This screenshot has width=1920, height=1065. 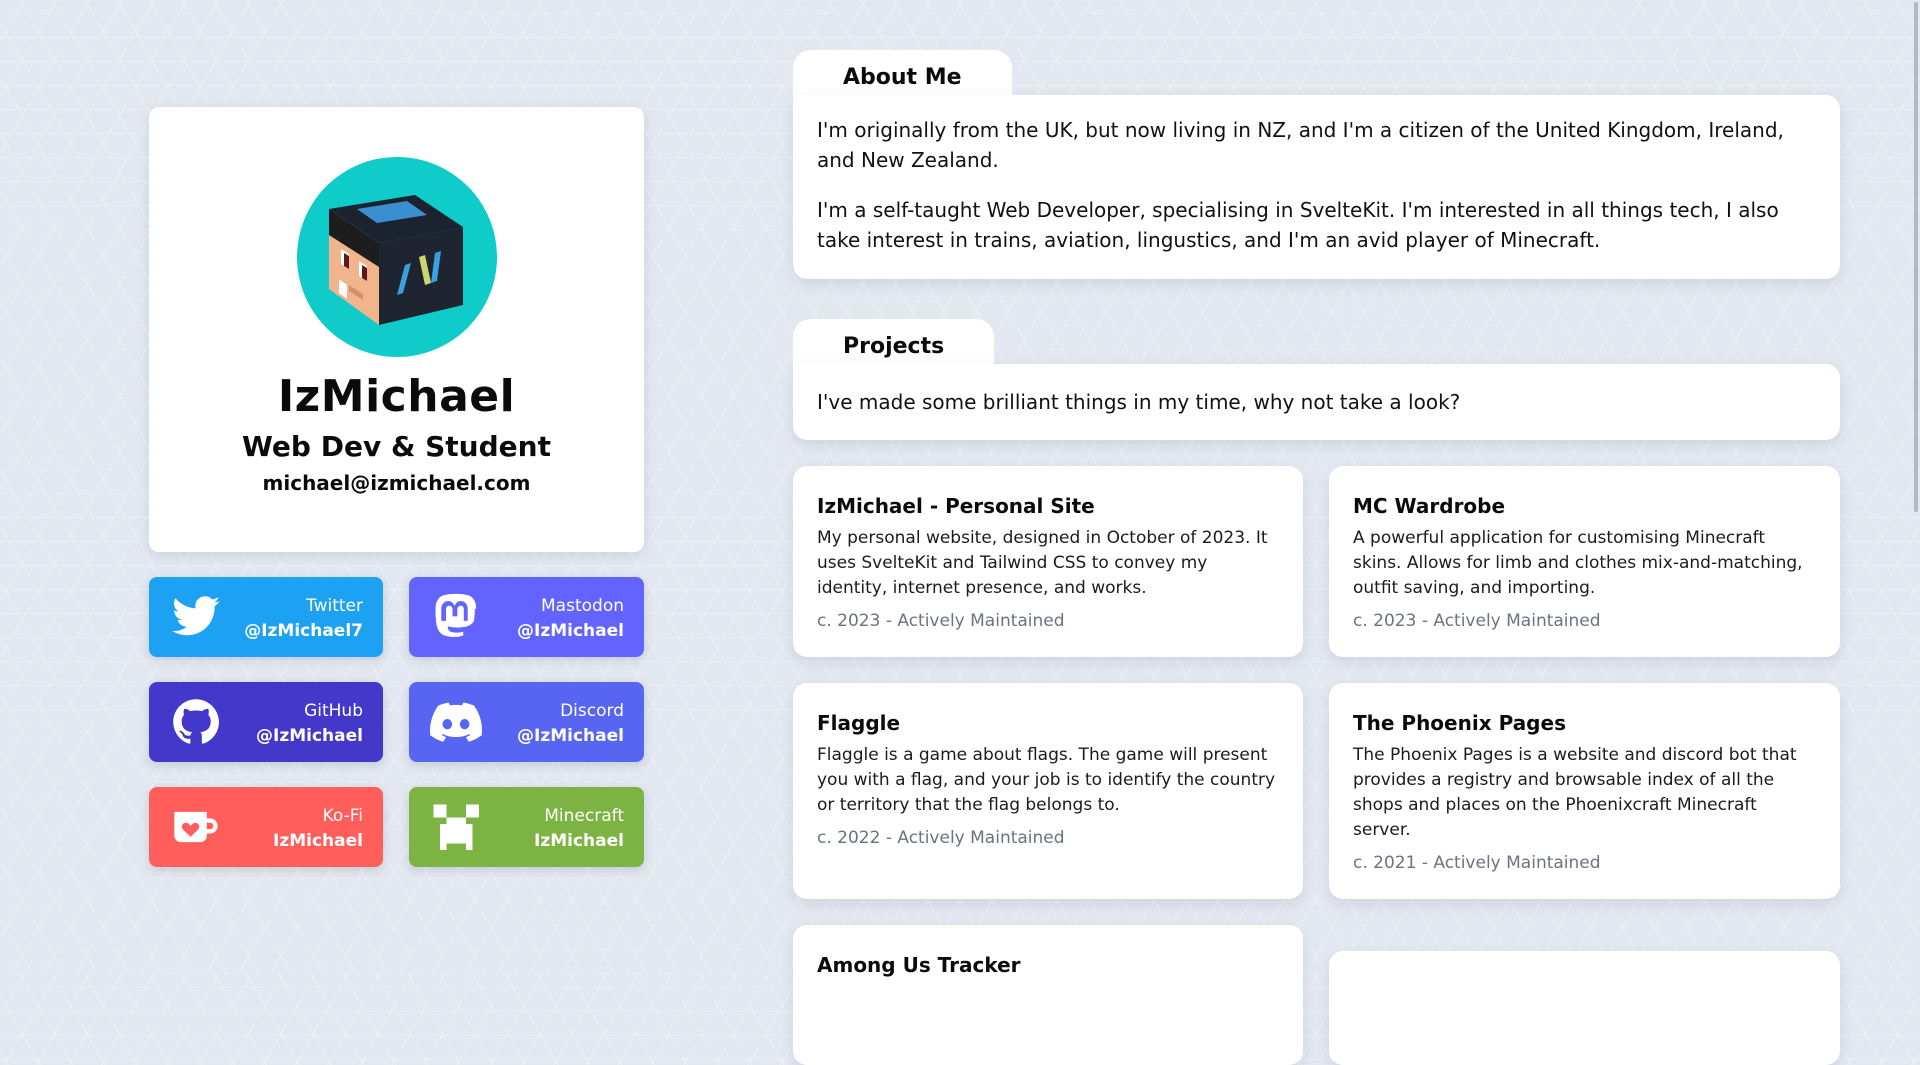 I want to click on minecraft-head-avatar-icon, so click(x=395, y=260).